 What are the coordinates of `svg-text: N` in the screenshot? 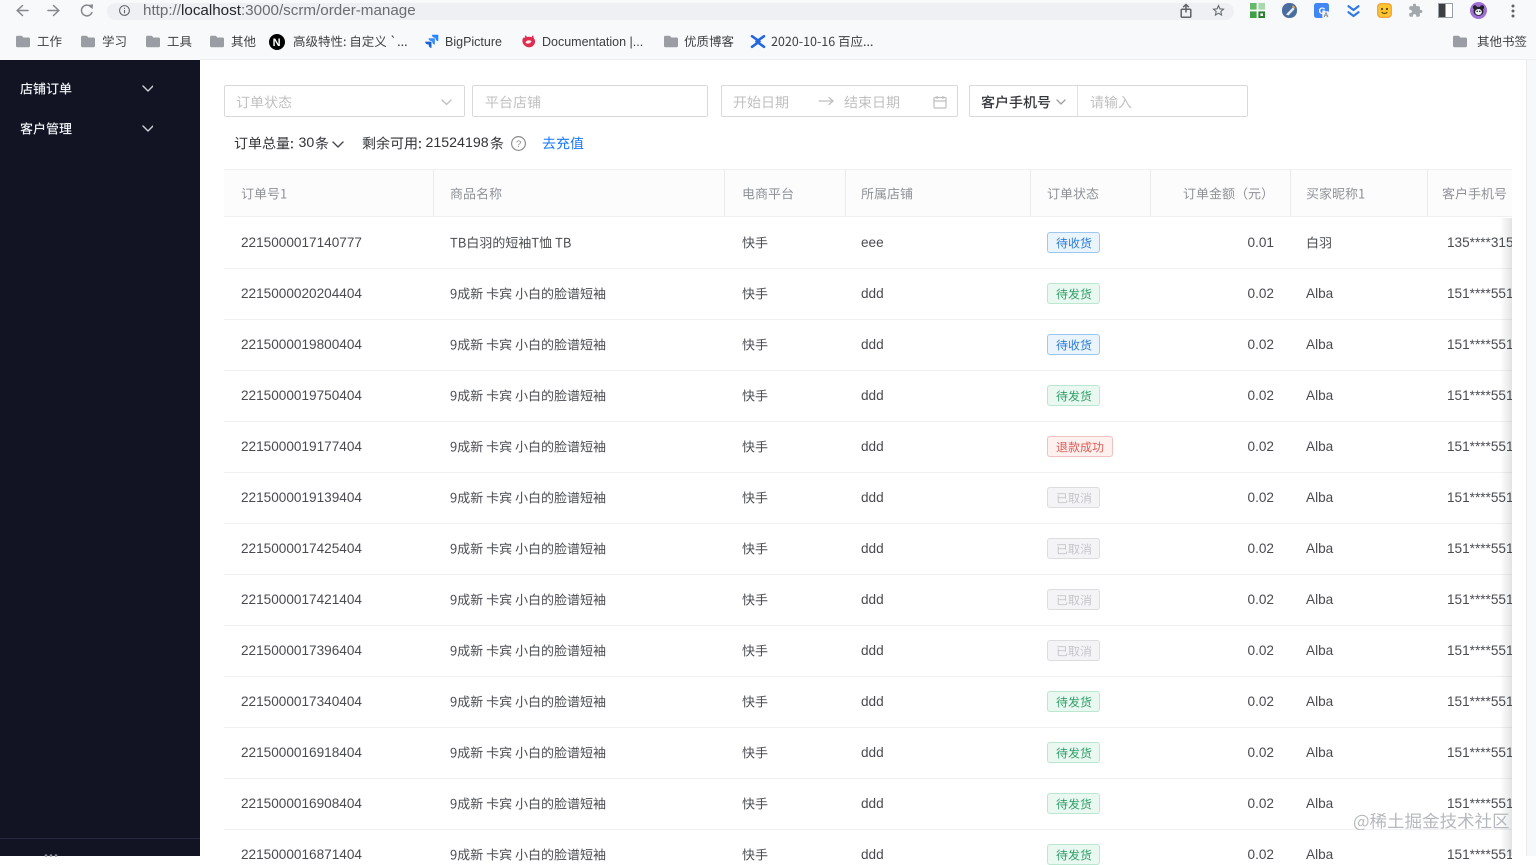 It's located at (277, 43).